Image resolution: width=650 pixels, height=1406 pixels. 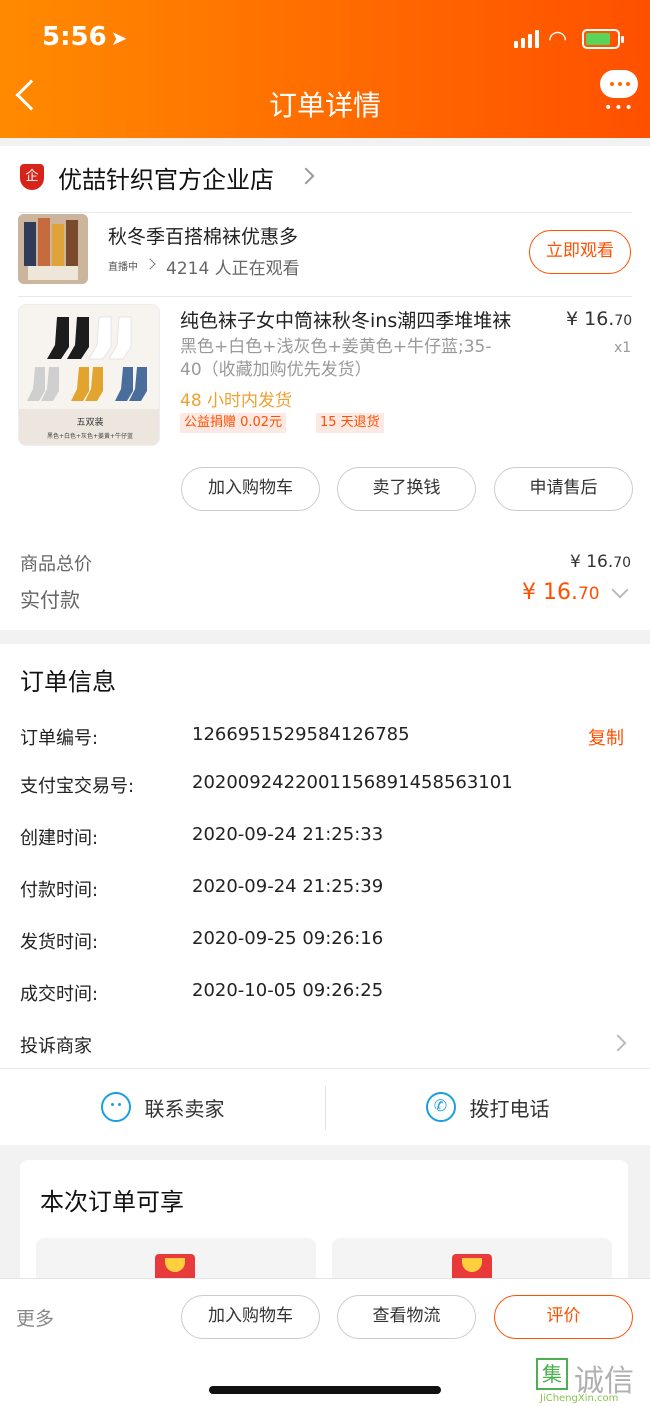 I want to click on benefits-title: 本次订单可享, so click(x=112, y=1202).